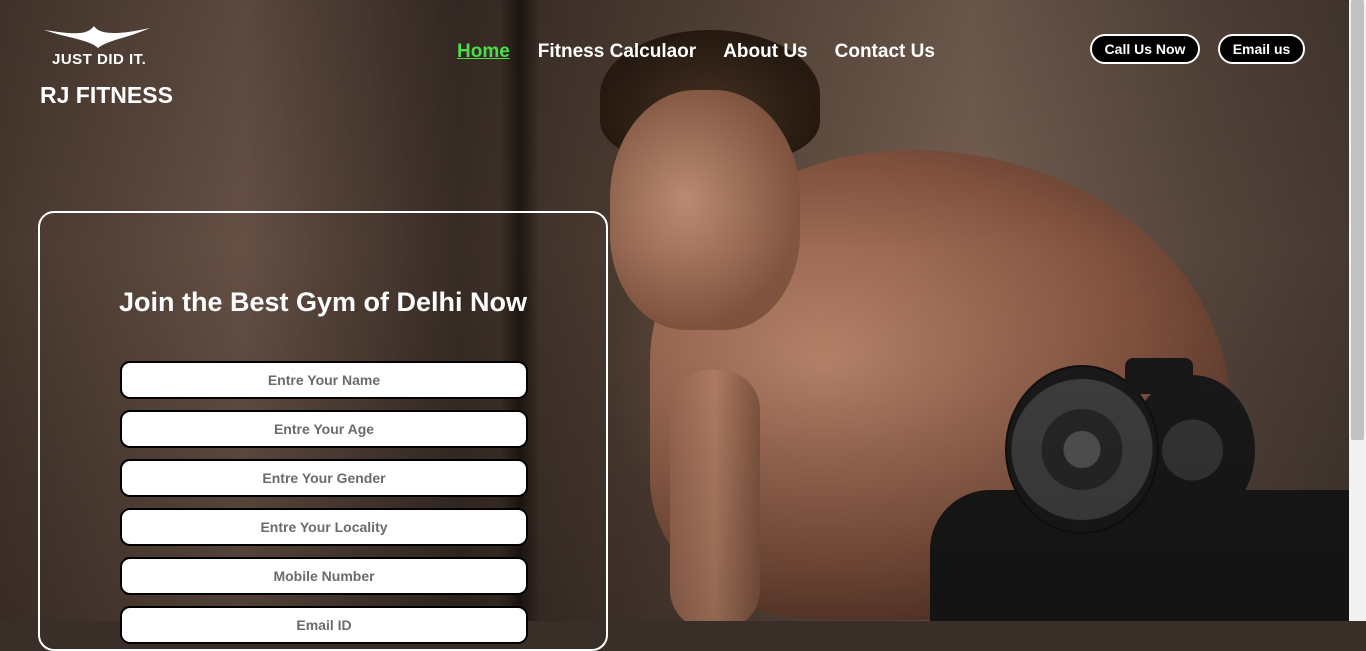 This screenshot has width=1366, height=651. What do you see at coordinates (106, 95) in the screenshot?
I see `brand-name: RJ FITNESS` at bounding box center [106, 95].